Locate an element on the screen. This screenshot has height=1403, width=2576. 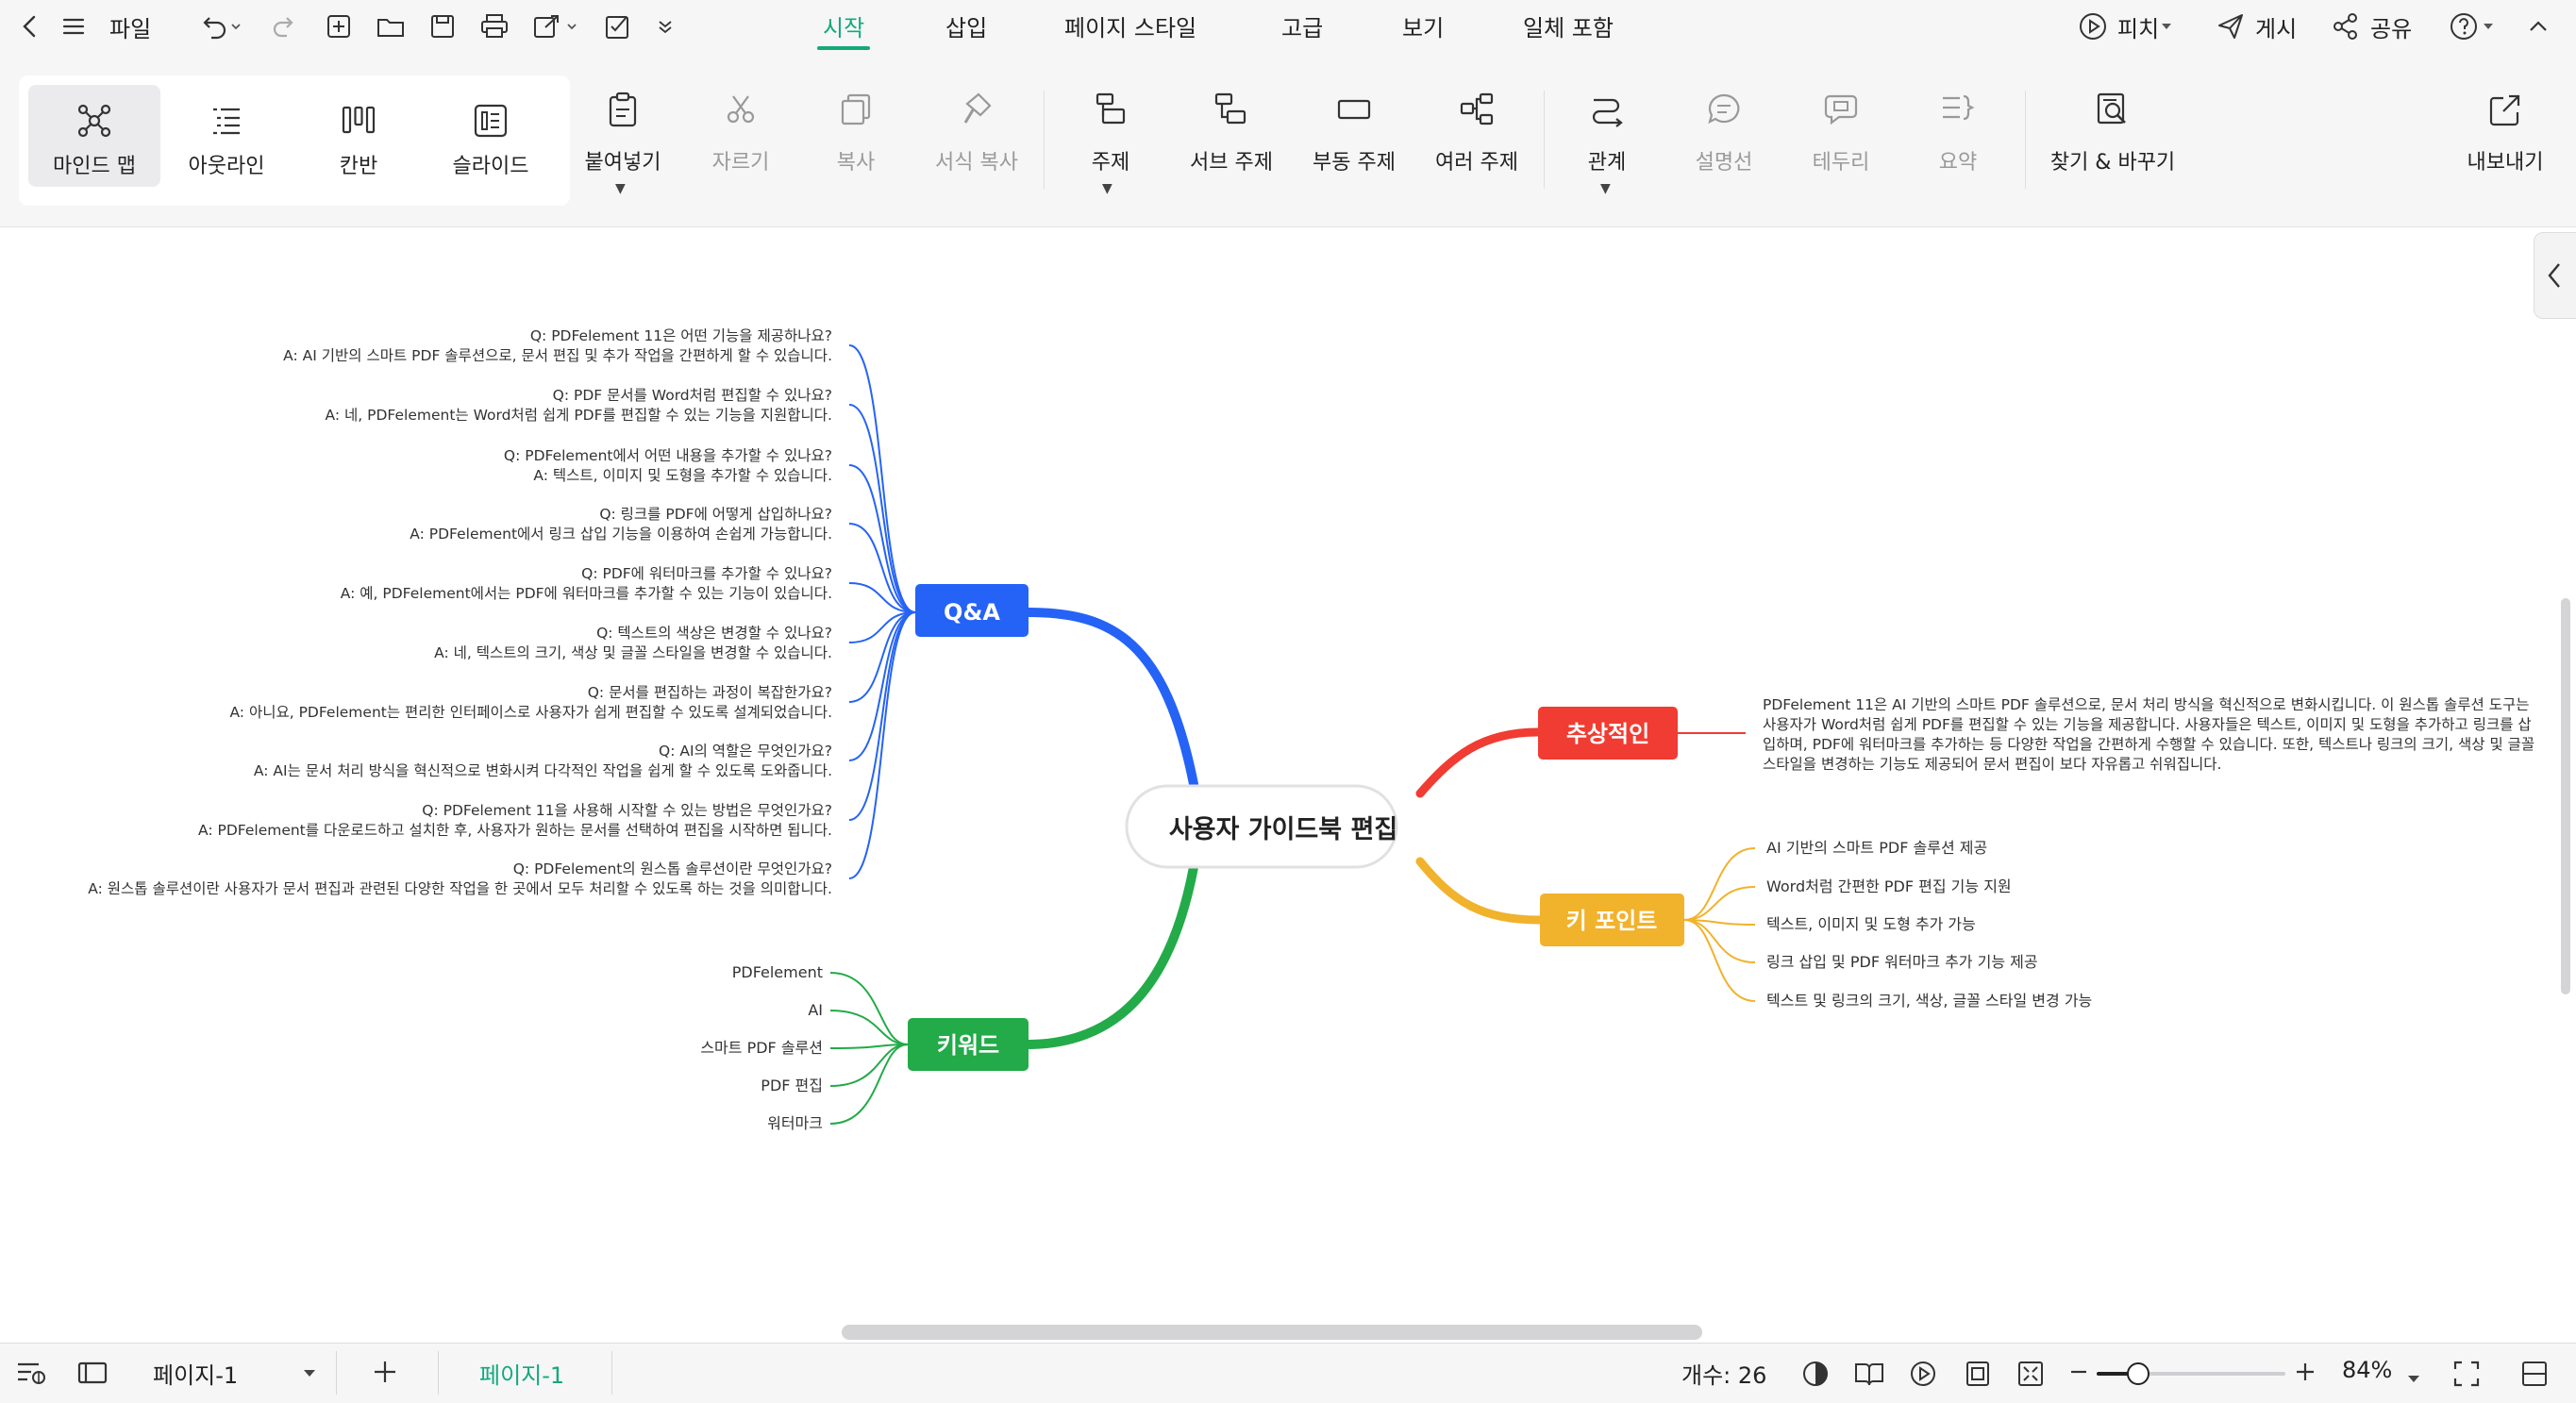
vertical-scrollbar is located at coordinates (2565, 796).